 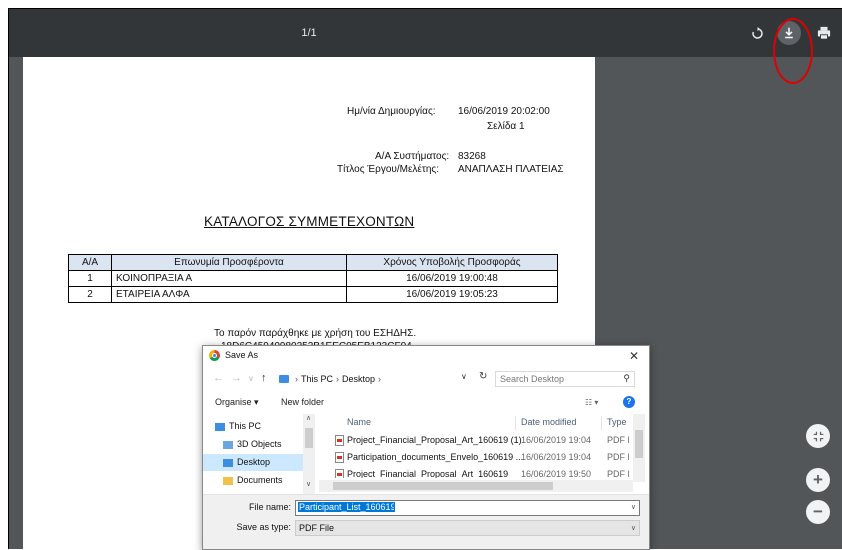 I want to click on forward-arrow-icon: →, so click(x=236, y=378).